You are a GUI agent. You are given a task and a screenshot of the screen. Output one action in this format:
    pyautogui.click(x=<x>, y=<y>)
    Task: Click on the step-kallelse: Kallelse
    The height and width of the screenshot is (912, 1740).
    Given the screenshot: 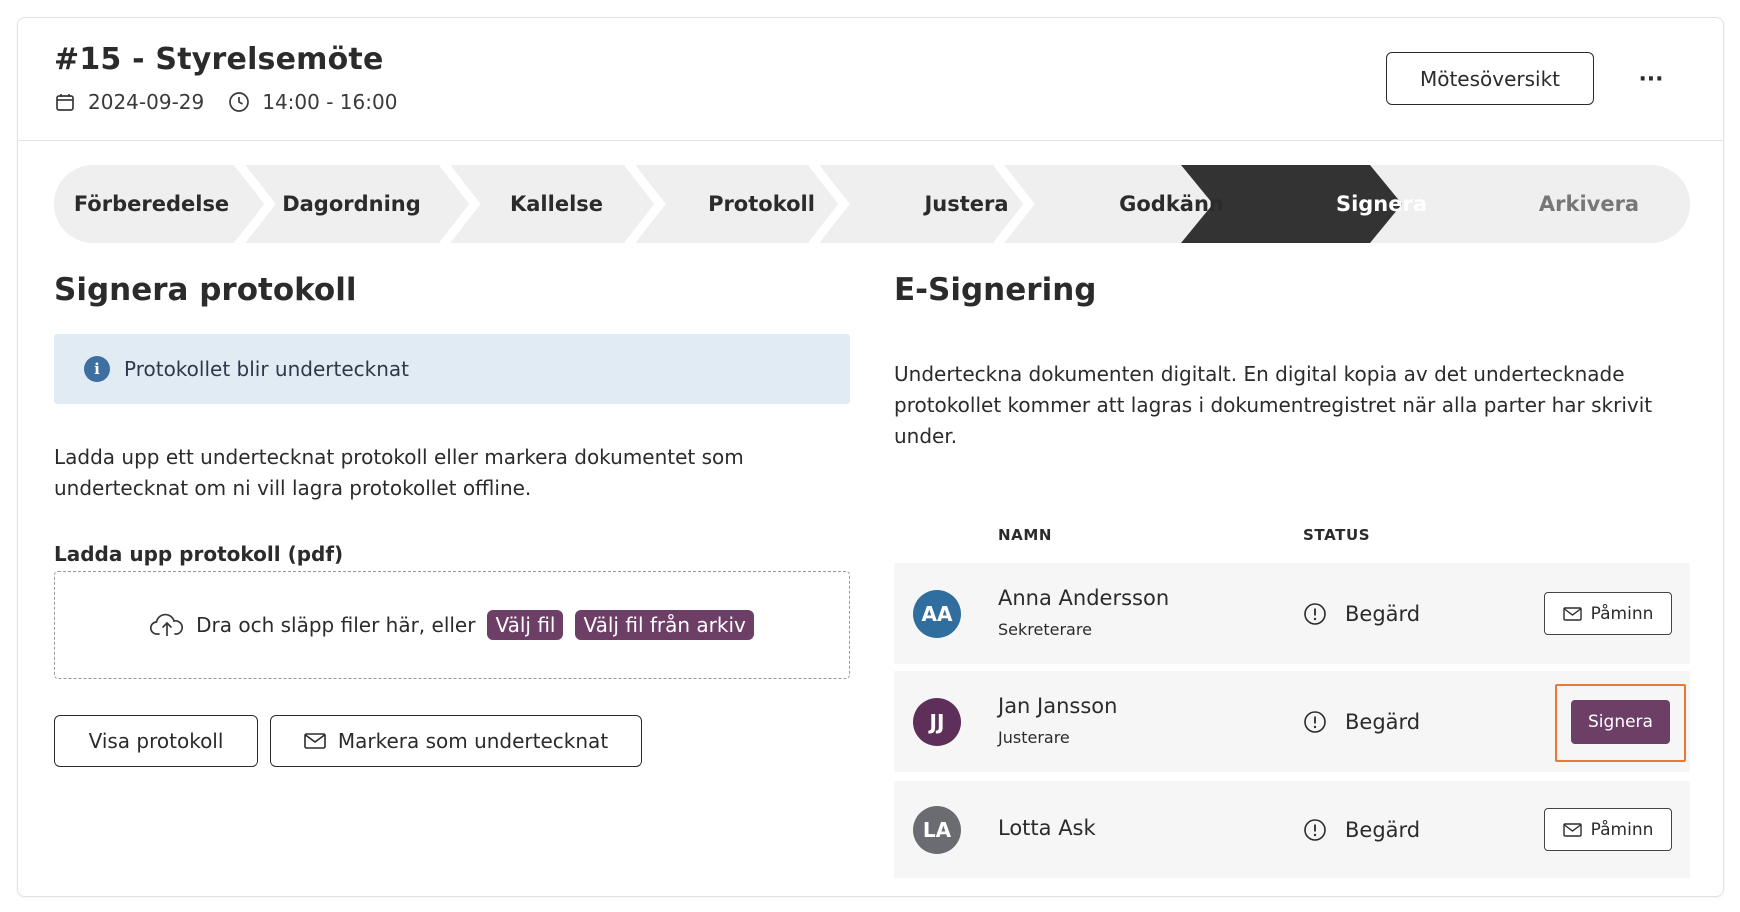 What is the action you would take?
    pyautogui.click(x=556, y=204)
    